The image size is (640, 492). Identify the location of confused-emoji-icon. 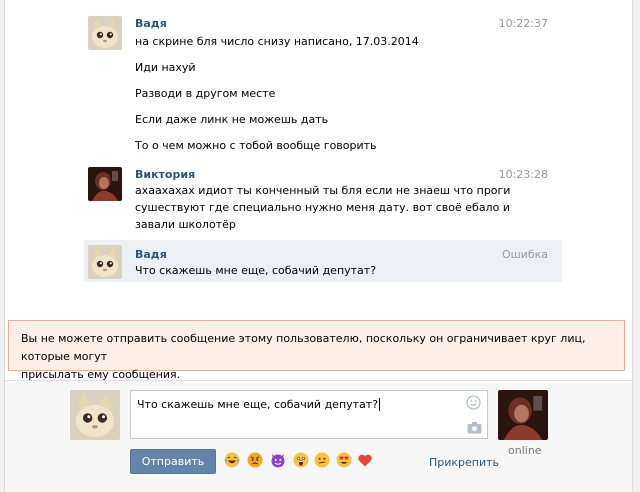
(322, 460).